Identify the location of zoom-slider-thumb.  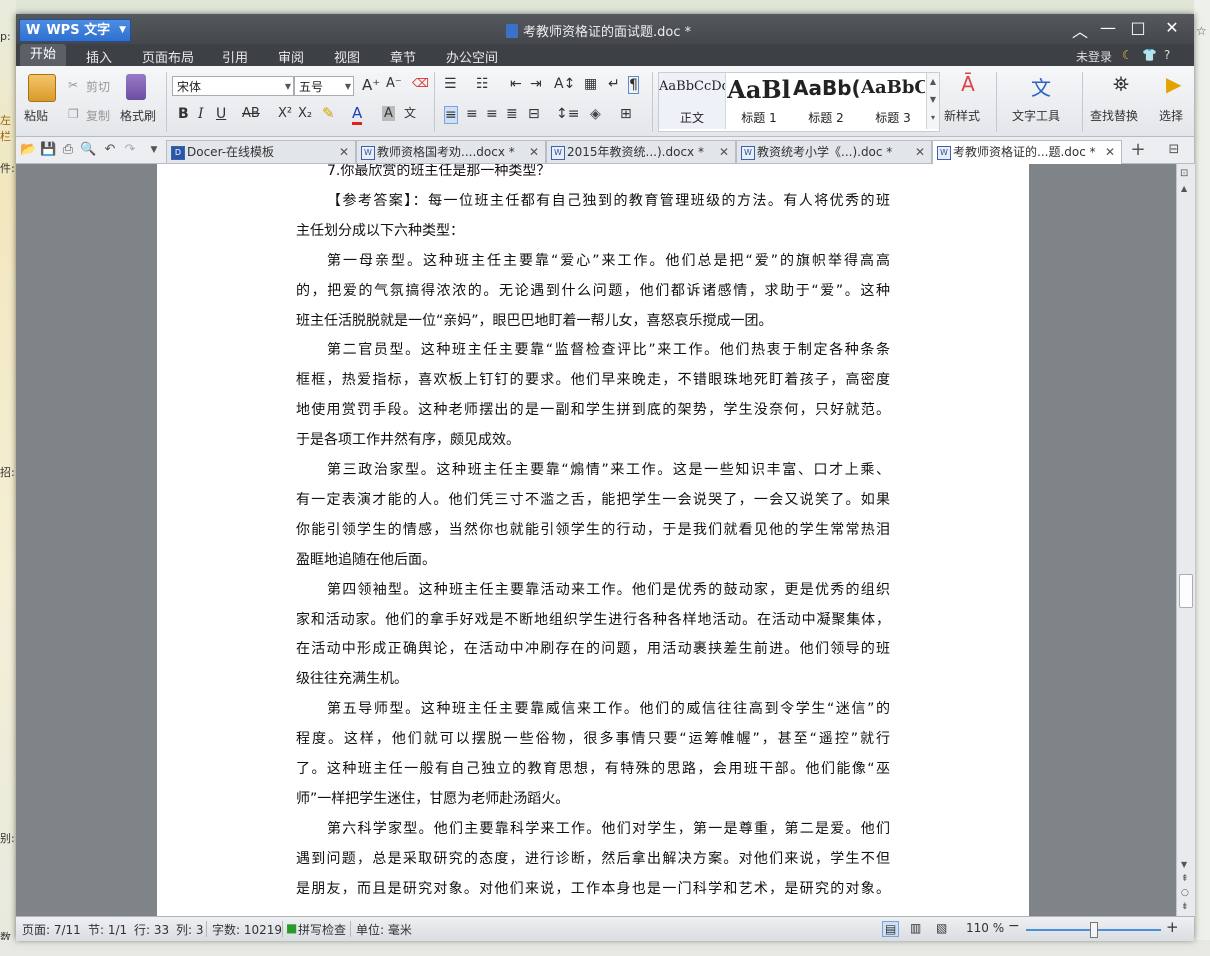
(1094, 930).